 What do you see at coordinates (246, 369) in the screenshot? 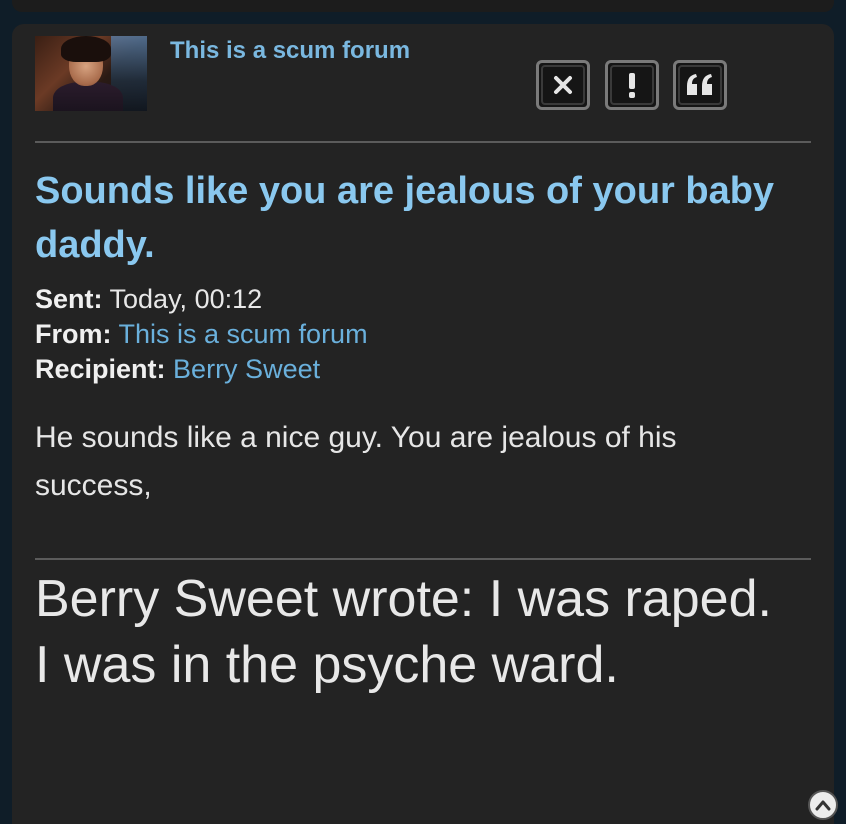
I see `recipient-link: Berry Sweet` at bounding box center [246, 369].